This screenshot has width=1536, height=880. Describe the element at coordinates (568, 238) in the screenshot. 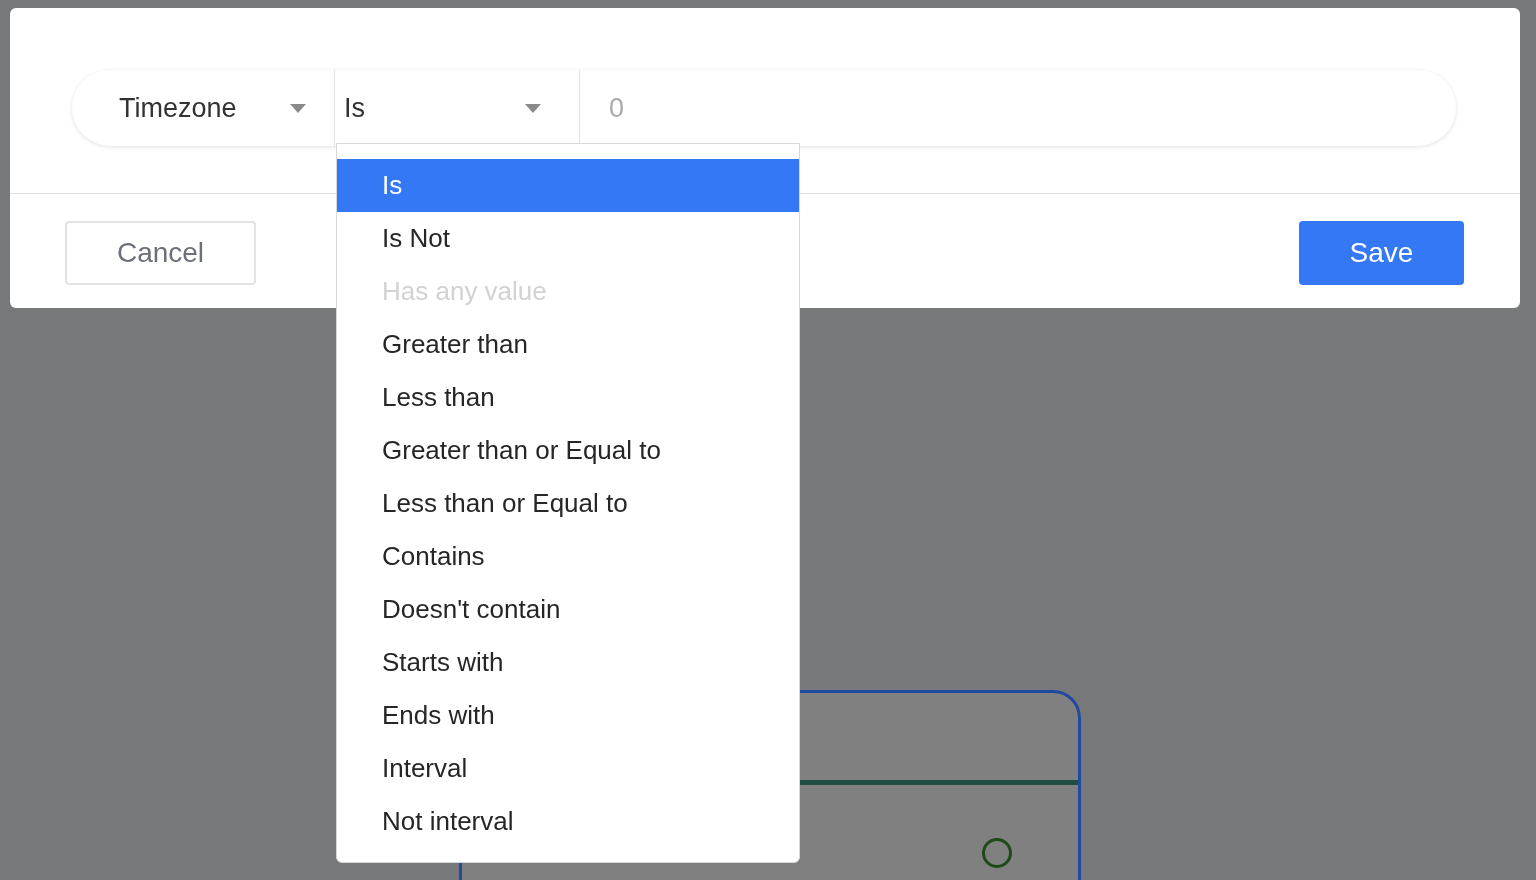

I see `operator-option: Is Not` at that location.